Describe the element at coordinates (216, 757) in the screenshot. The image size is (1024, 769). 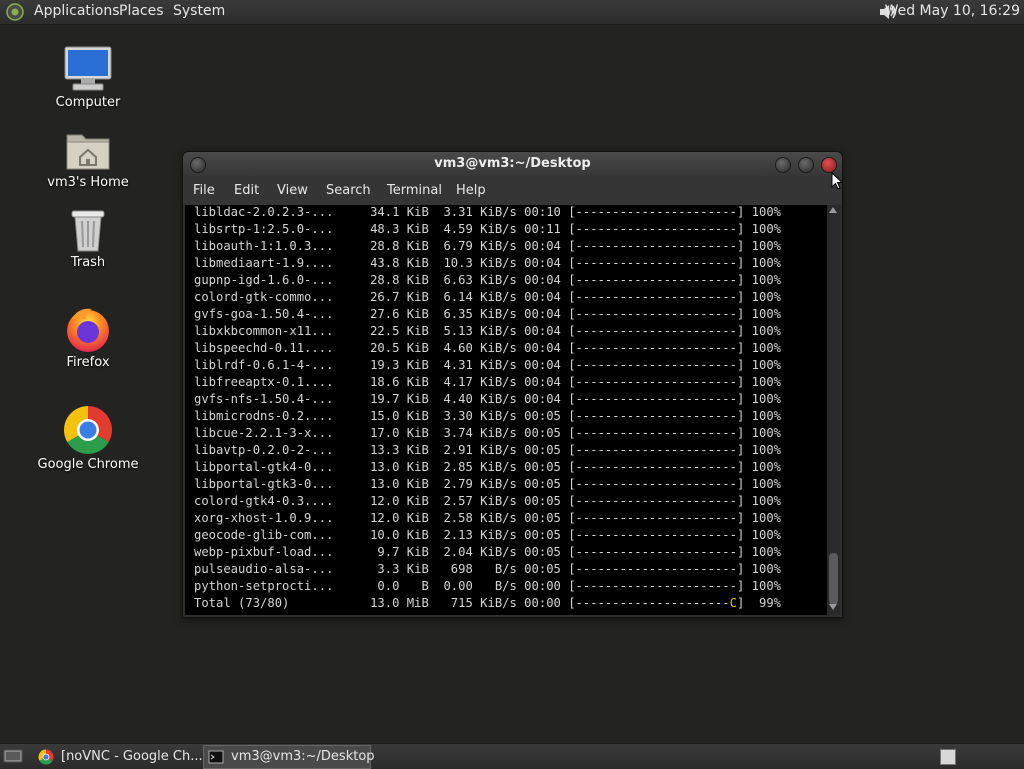
I see `terminal-icon` at that location.